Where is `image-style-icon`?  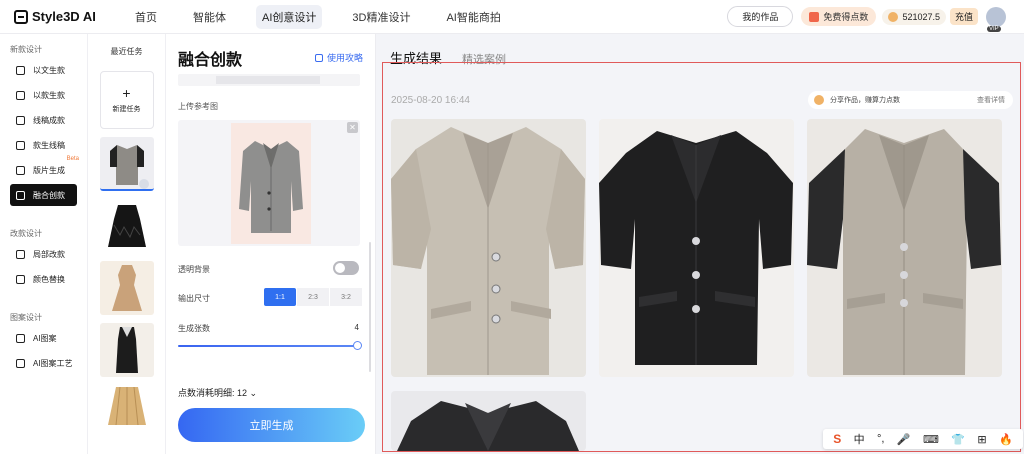
image-style-icon is located at coordinates (20, 95).